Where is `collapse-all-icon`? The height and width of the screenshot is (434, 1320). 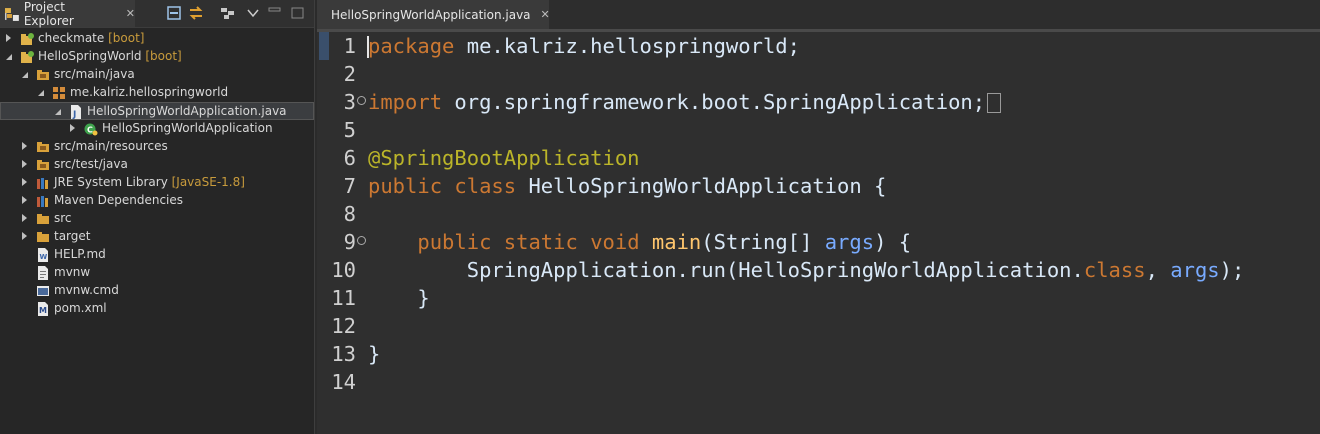 collapse-all-icon is located at coordinates (174, 13).